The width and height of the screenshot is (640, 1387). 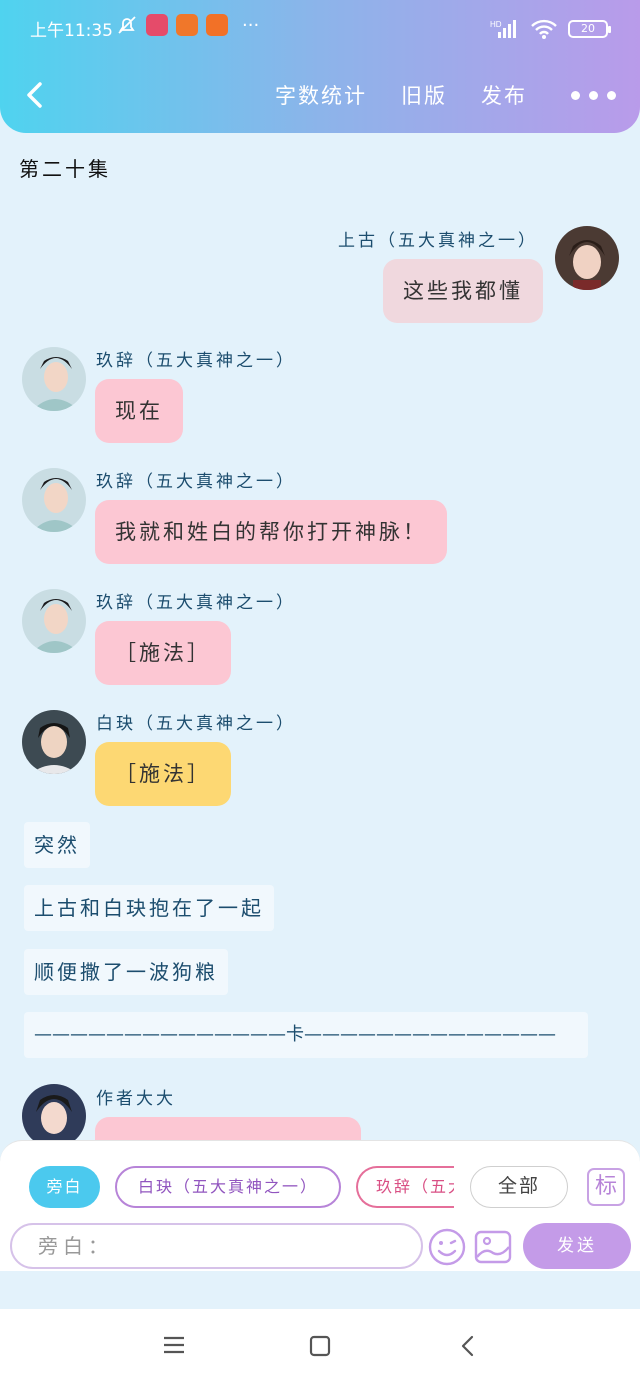 I want to click on avatar-shanggu, so click(x=587, y=258).